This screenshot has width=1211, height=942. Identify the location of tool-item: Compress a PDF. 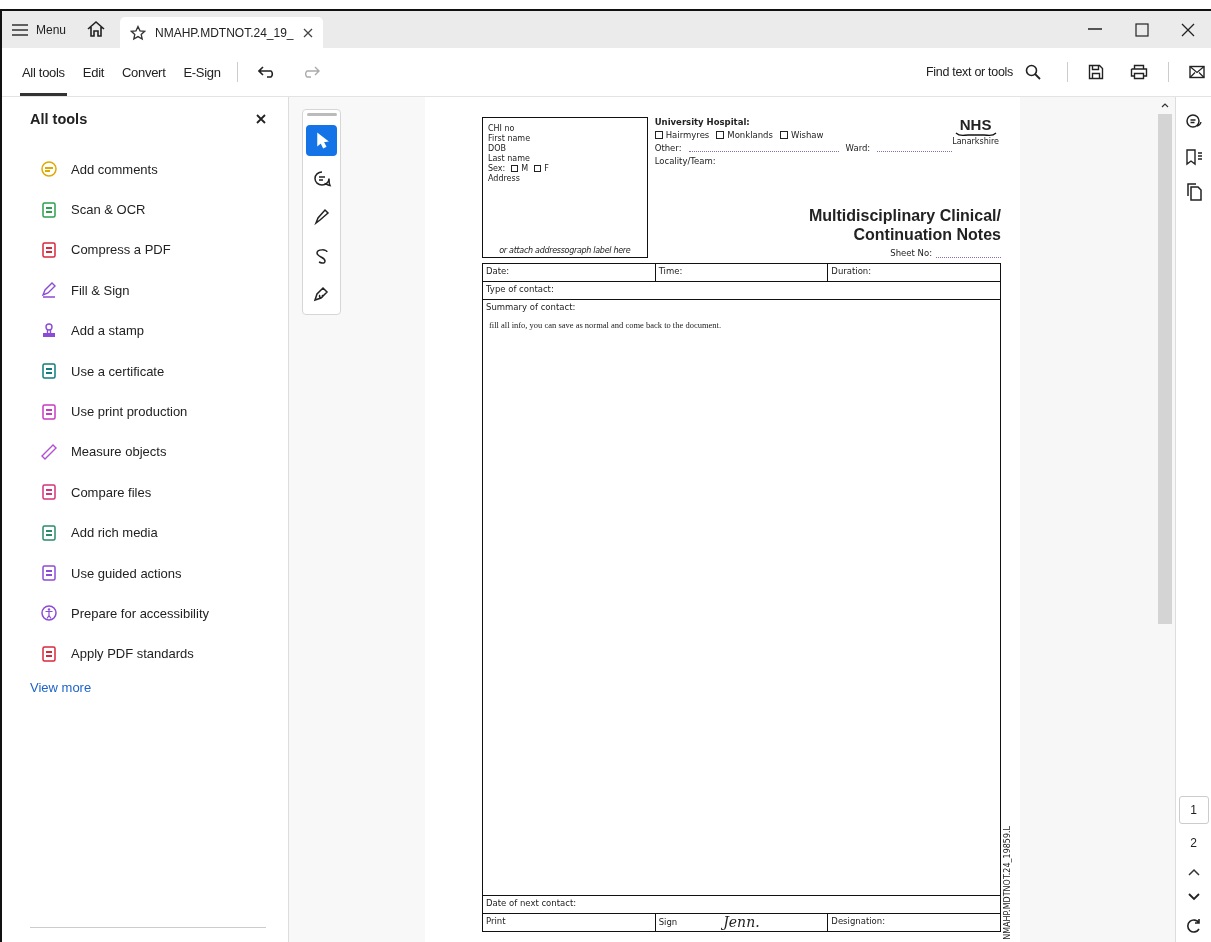
(148, 250).